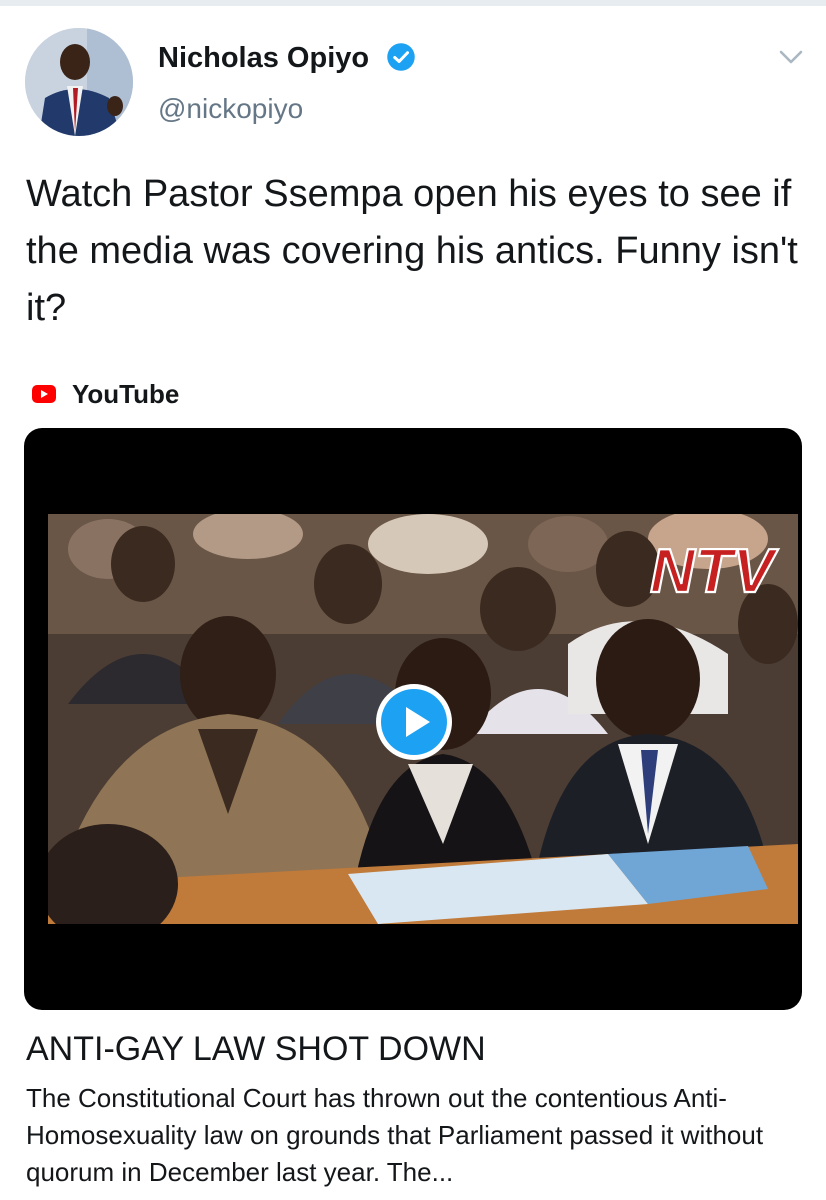 The image size is (826, 1200). Describe the element at coordinates (126, 393) in the screenshot. I see `source-label: YouTube` at that location.